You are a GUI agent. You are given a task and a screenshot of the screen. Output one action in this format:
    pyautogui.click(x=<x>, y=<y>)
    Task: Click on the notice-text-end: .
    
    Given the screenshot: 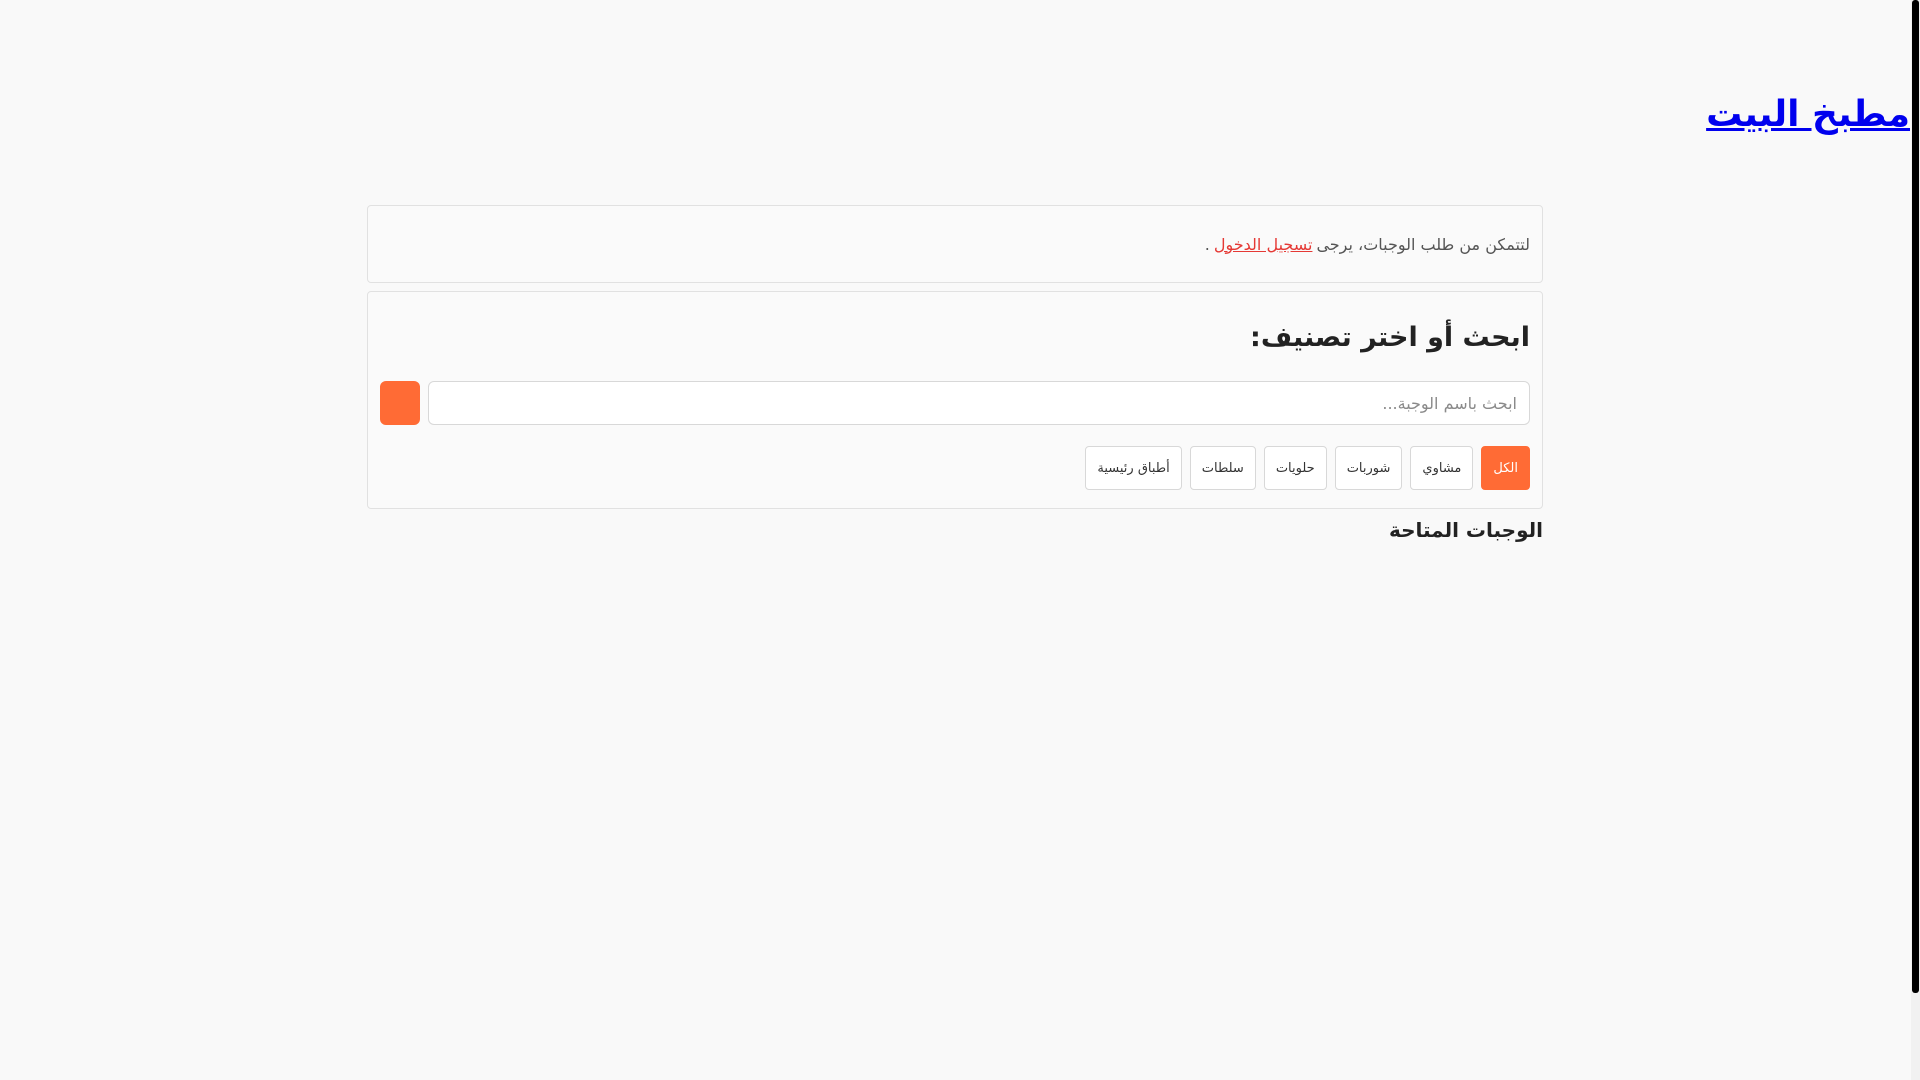 What is the action you would take?
    pyautogui.click(x=1207, y=244)
    